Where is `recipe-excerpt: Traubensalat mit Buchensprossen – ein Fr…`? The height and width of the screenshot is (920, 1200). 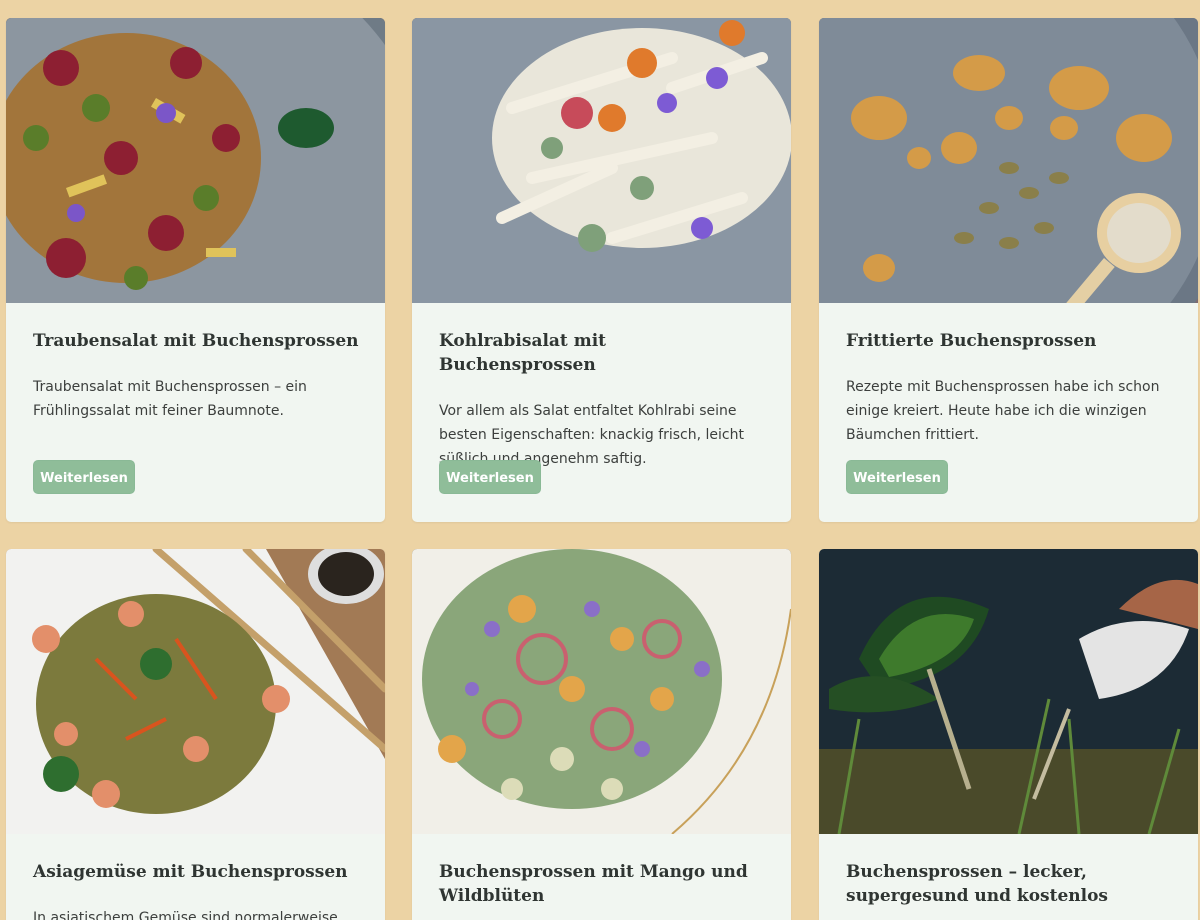
recipe-excerpt: Traubensalat mit Buchensprossen – ein Fr… is located at coordinates (170, 399).